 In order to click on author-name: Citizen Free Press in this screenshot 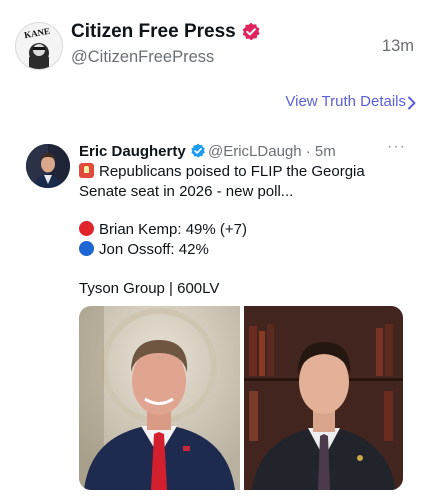, I will do `click(153, 32)`.